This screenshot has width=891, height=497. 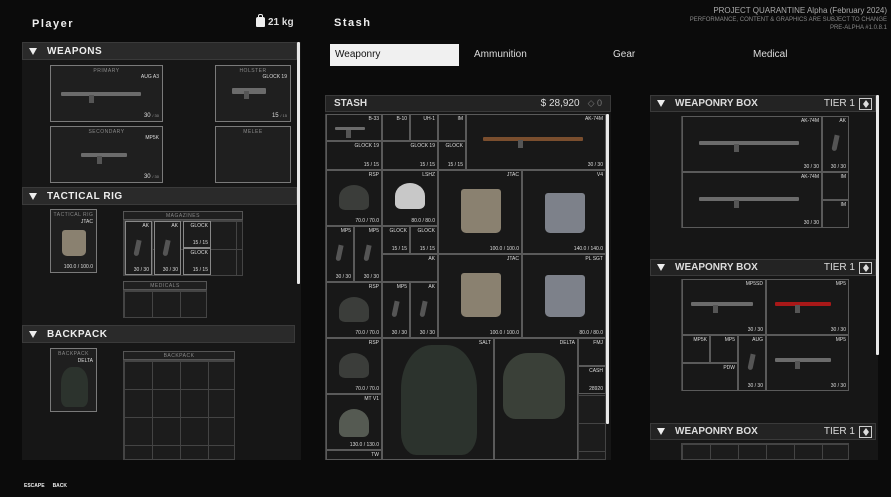 I want to click on tab-ammunition: Ammunition, so click(x=524, y=55).